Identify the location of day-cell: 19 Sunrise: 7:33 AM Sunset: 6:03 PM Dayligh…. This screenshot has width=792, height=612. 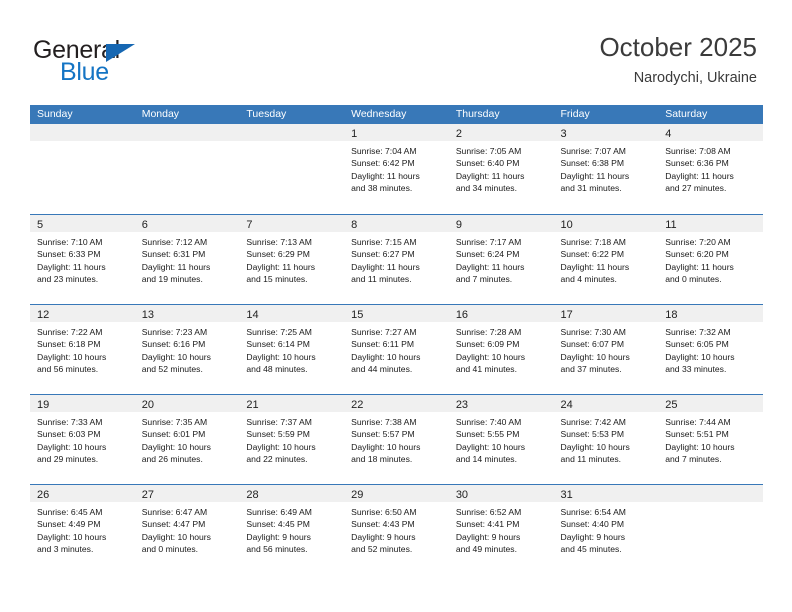
(82, 439).